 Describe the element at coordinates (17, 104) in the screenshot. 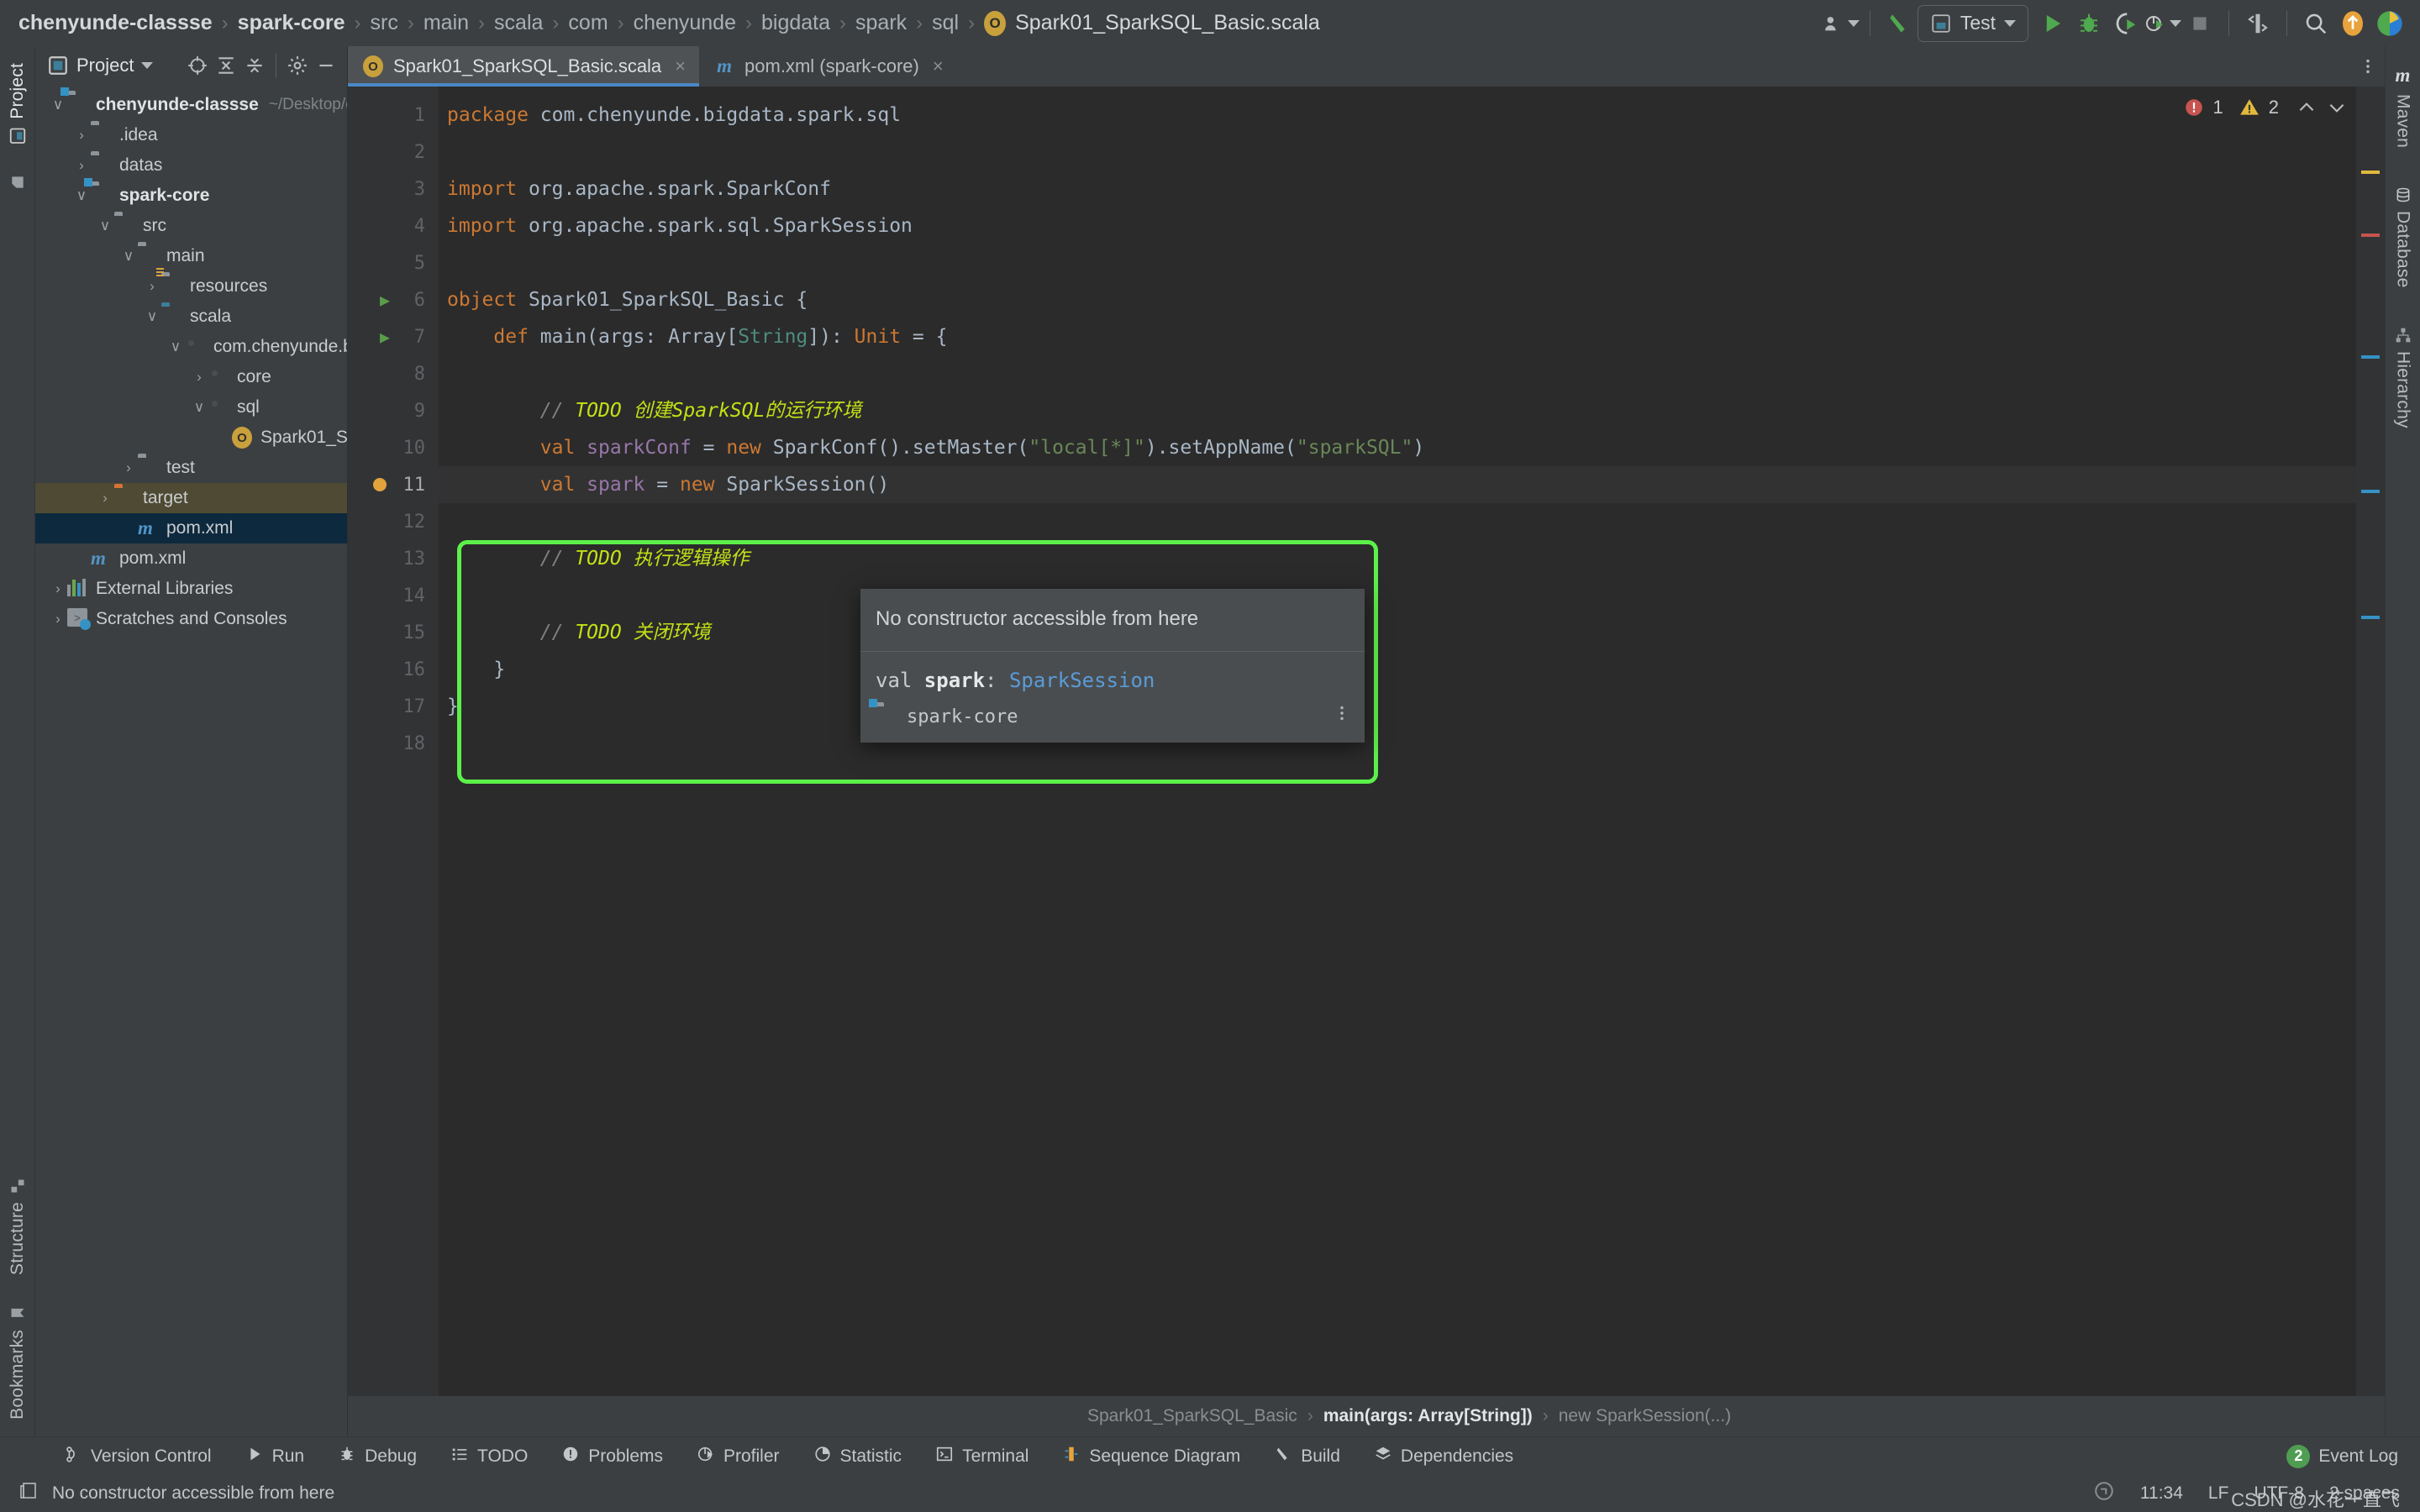

I see `sidebar-item-project: Project` at that location.